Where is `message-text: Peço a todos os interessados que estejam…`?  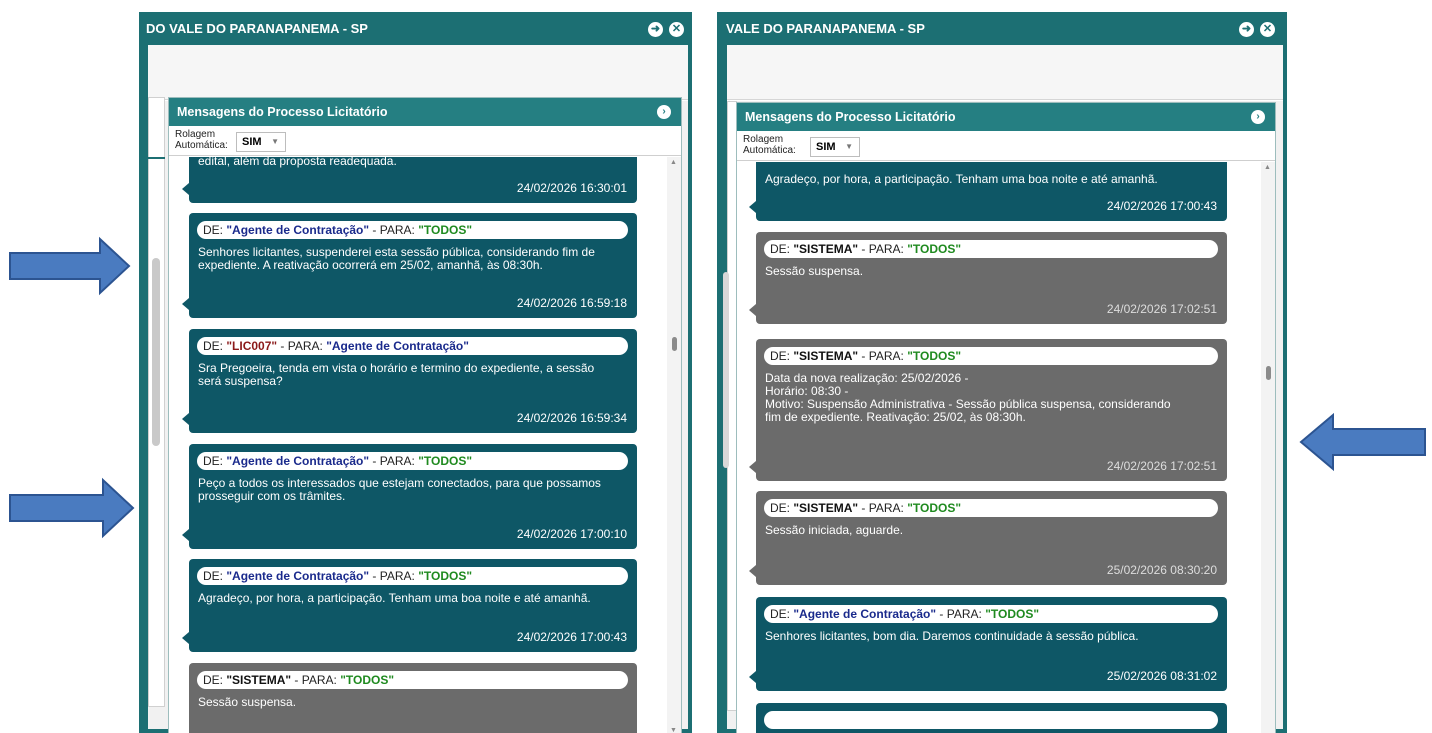
message-text: Peço a todos os interessados que estejam… is located at coordinates (399, 489).